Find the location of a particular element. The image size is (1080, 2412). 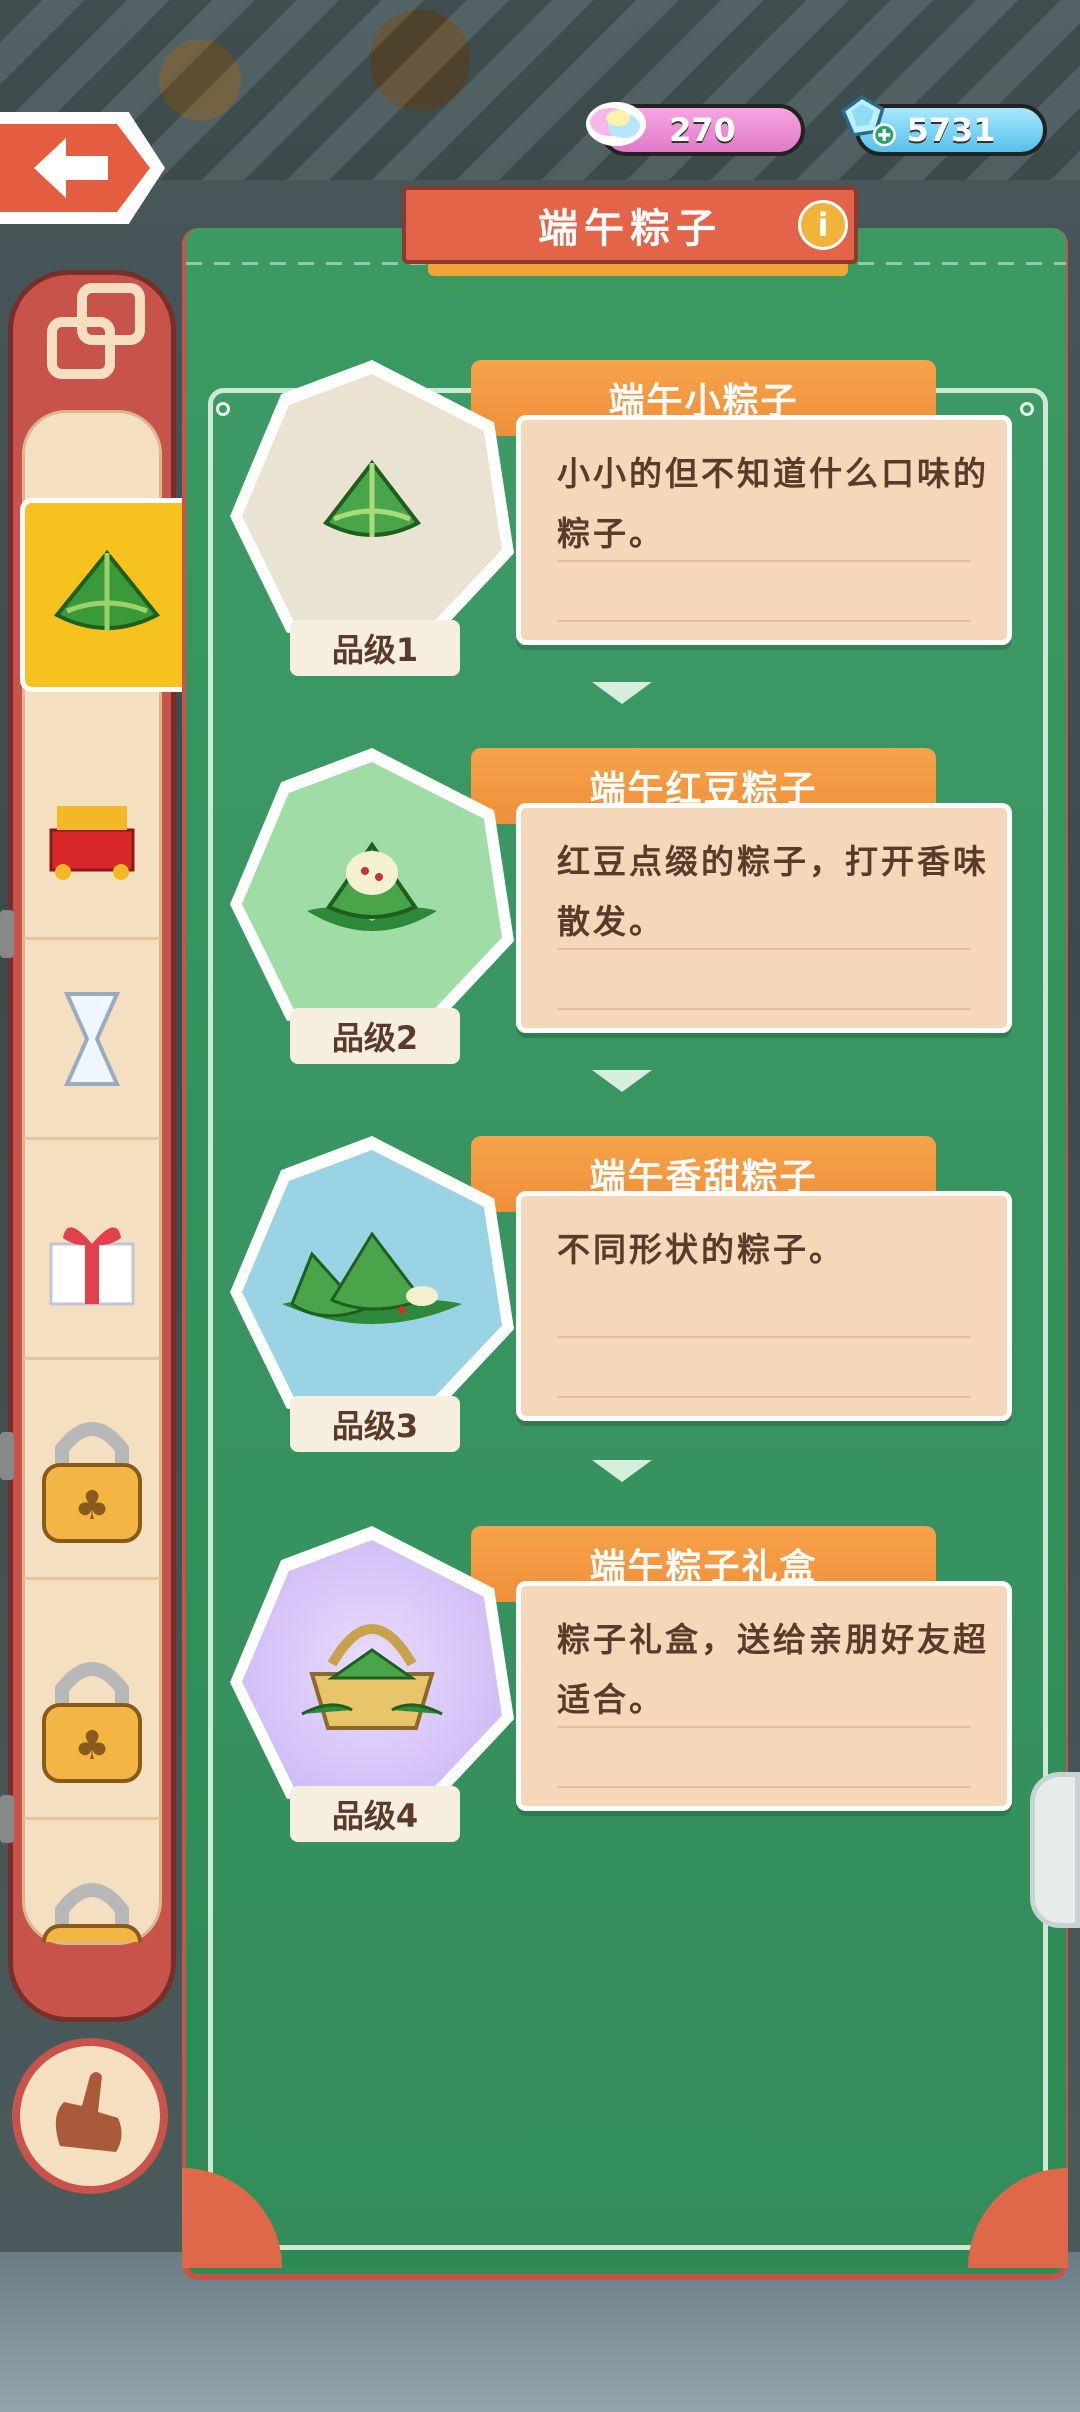

item-card: 端午小粽子 小小的但不知道什么口味的粽子。 品级1 is located at coordinates (624, 518).